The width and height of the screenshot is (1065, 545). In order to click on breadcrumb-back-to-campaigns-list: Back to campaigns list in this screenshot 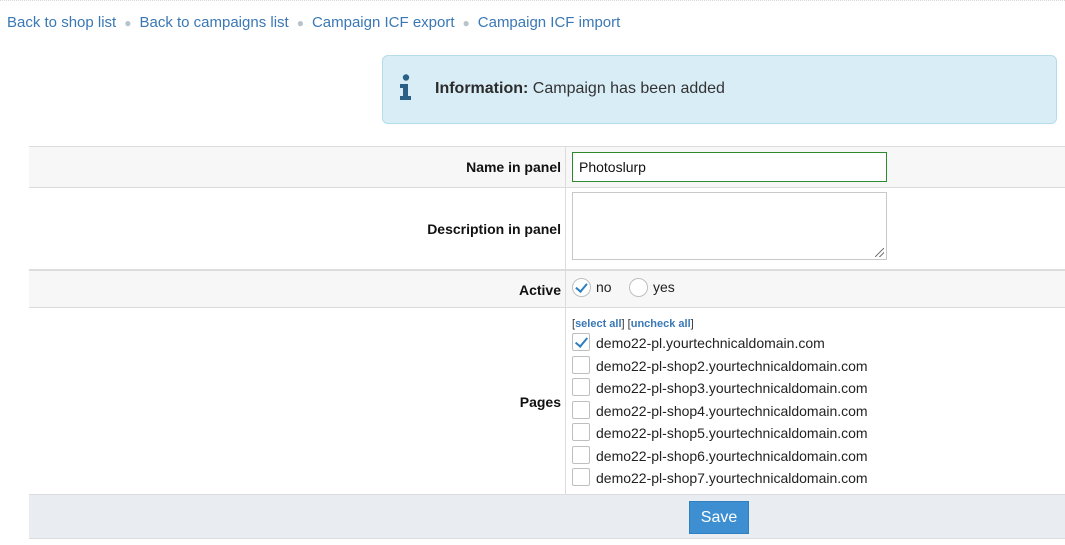, I will do `click(213, 22)`.